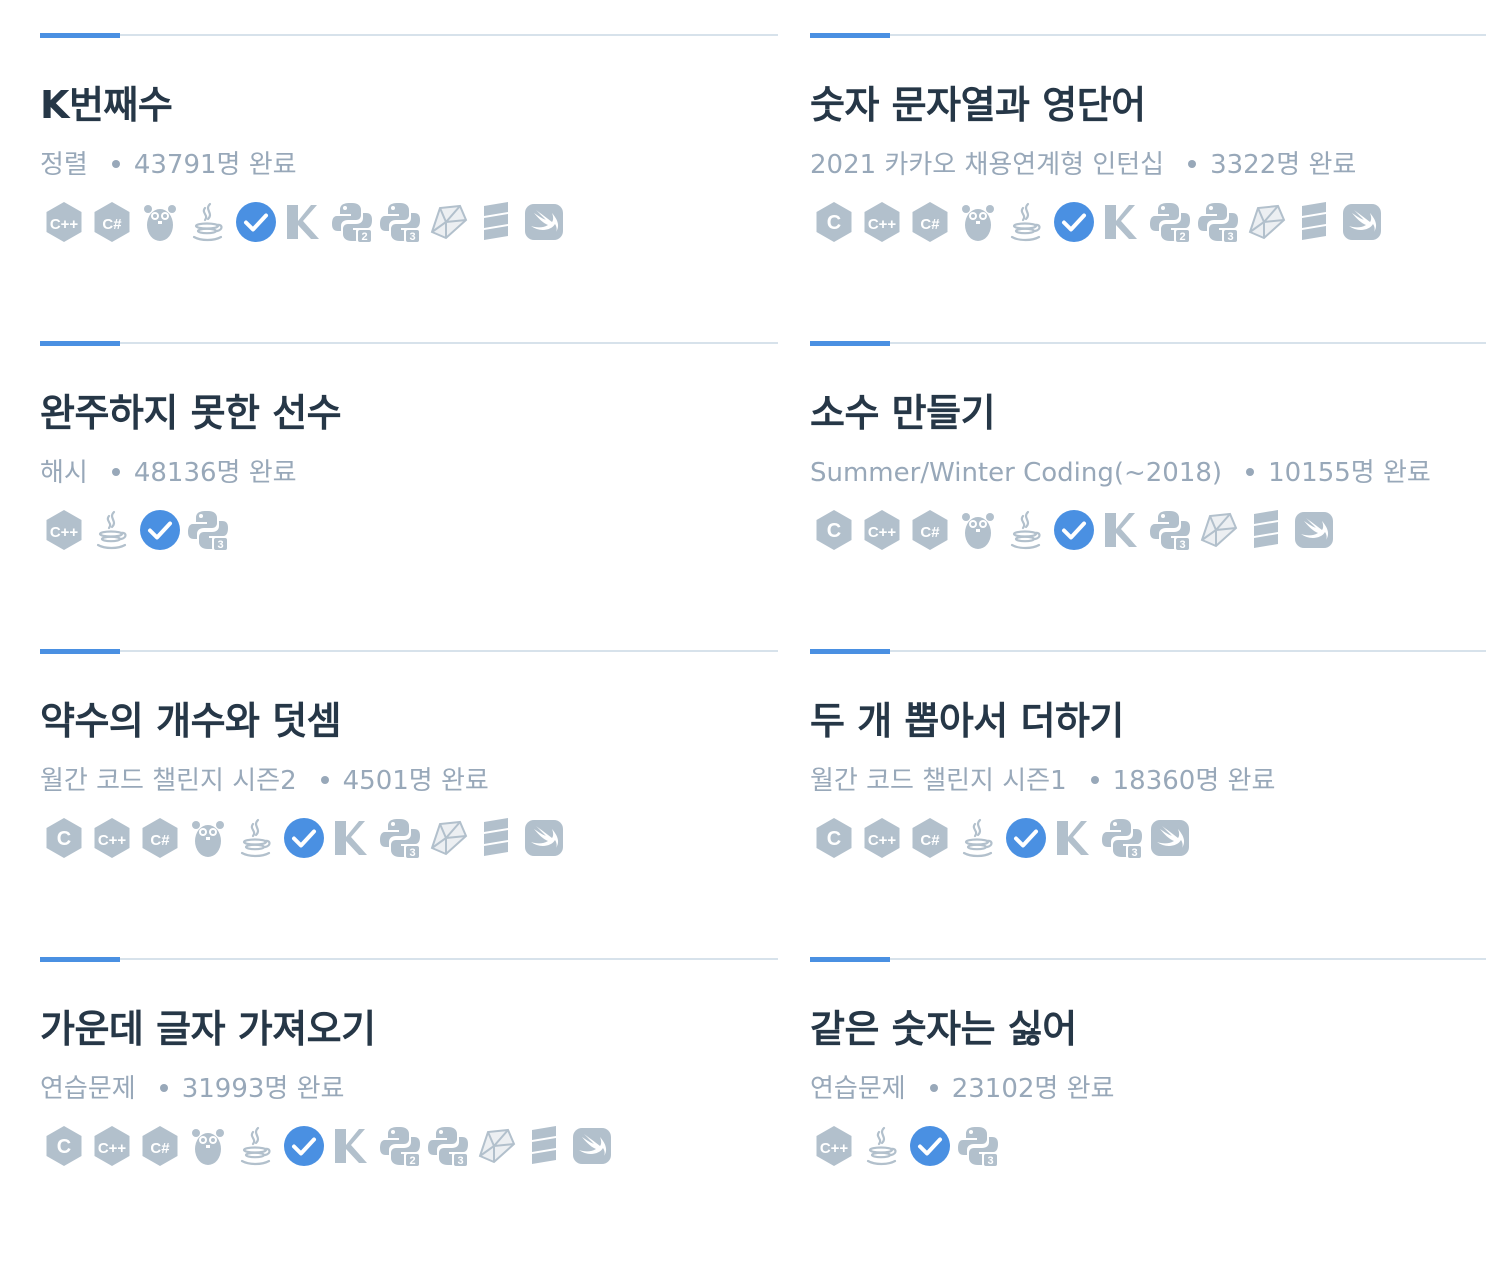  Describe the element at coordinates (208, 1025) in the screenshot. I see `challenge-title: 가운데 글자 가져오기` at that location.